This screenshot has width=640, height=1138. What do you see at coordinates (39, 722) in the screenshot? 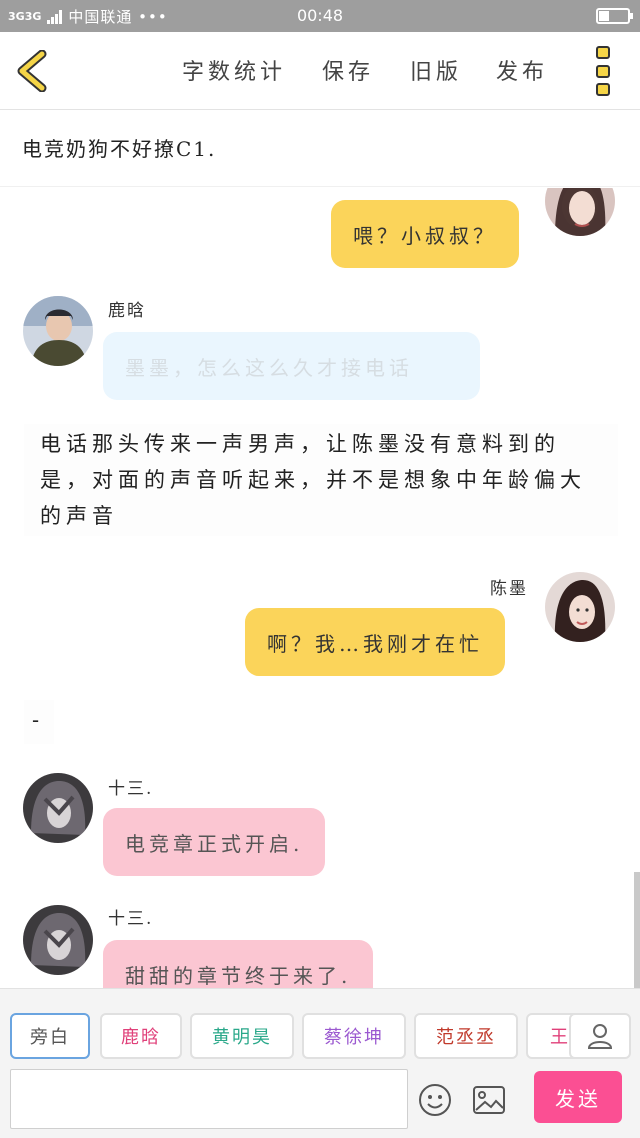
I see `narration-block: -` at bounding box center [39, 722].